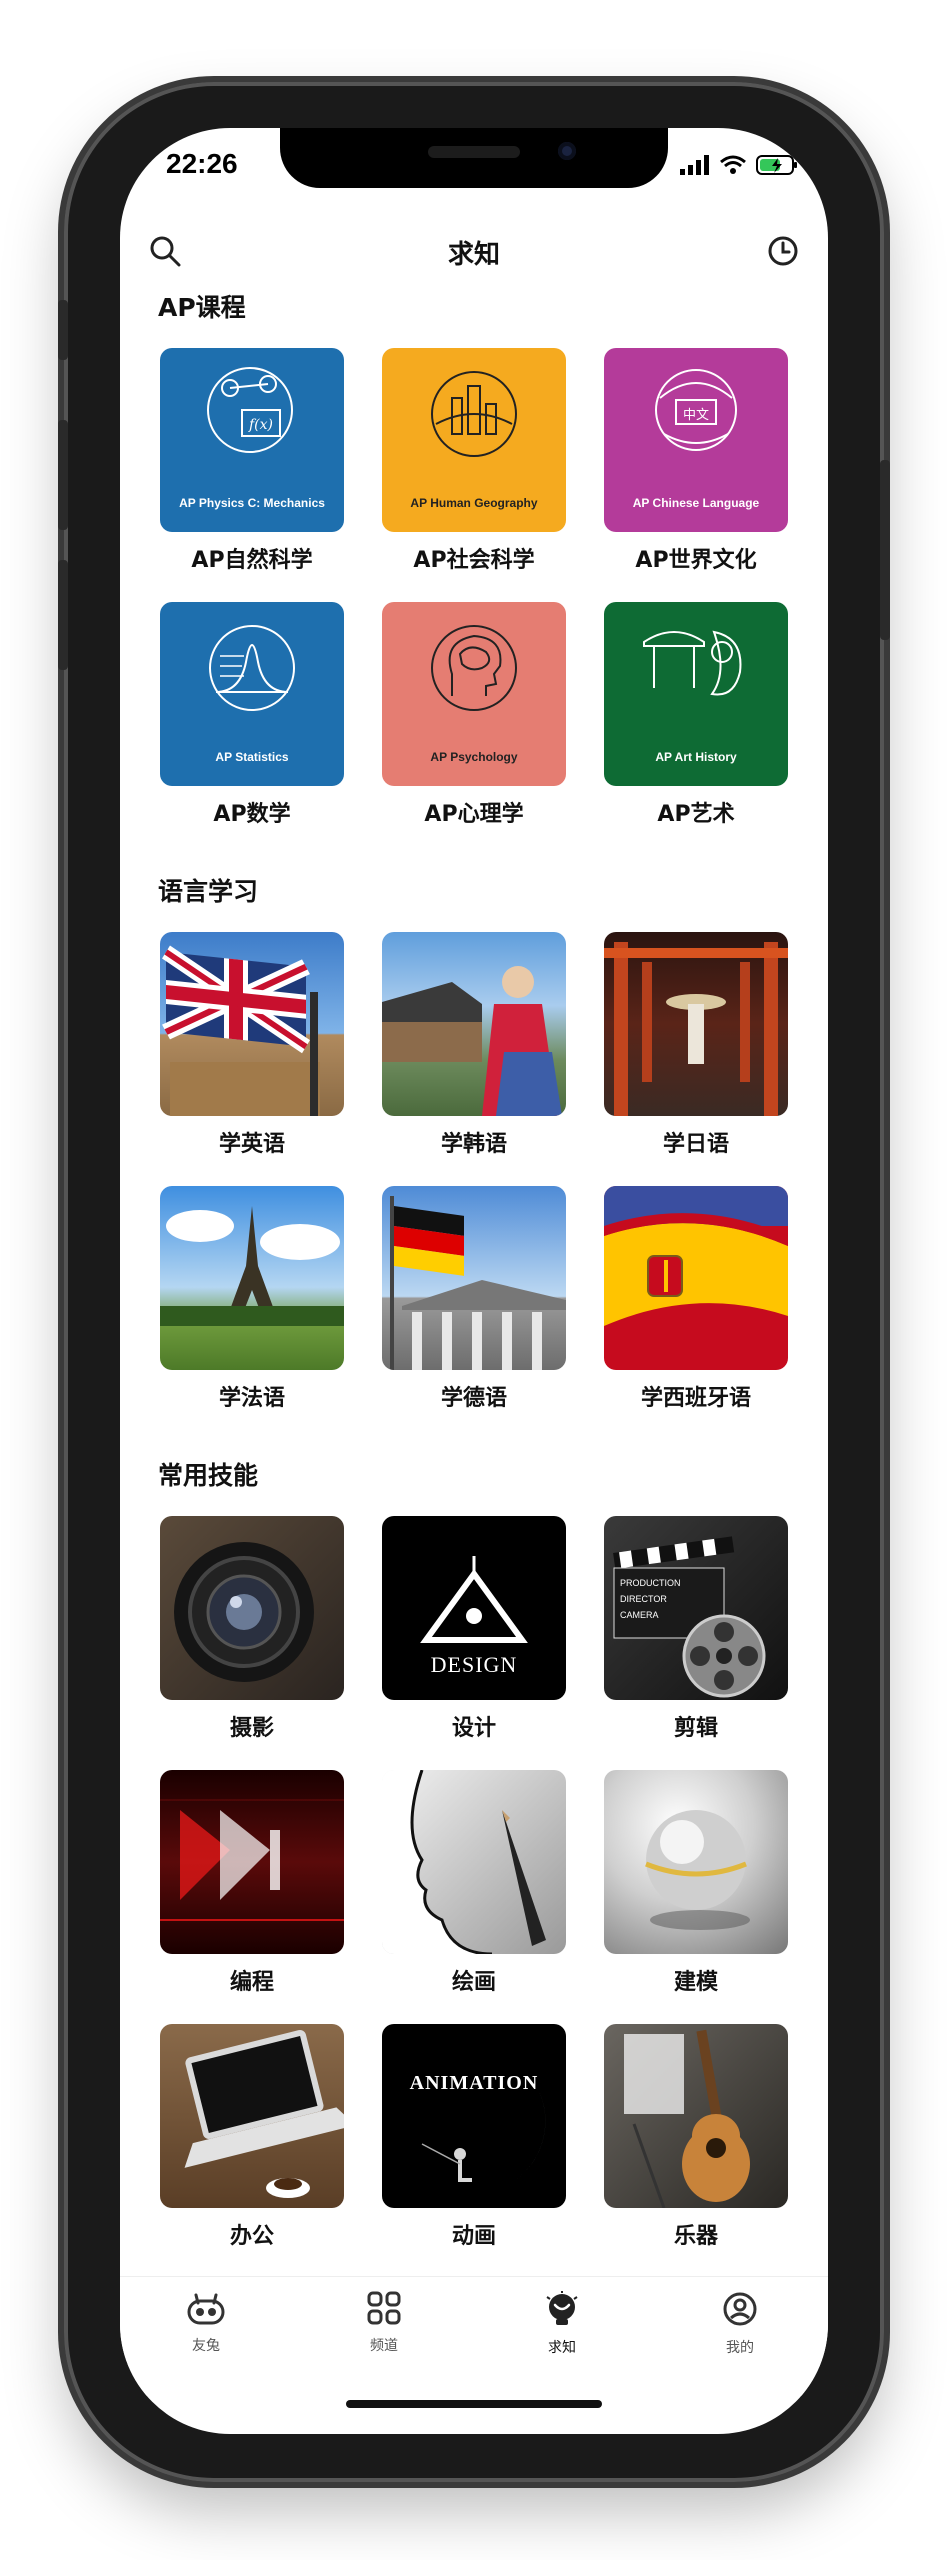  I want to click on tile-spanish, so click(696, 1278).